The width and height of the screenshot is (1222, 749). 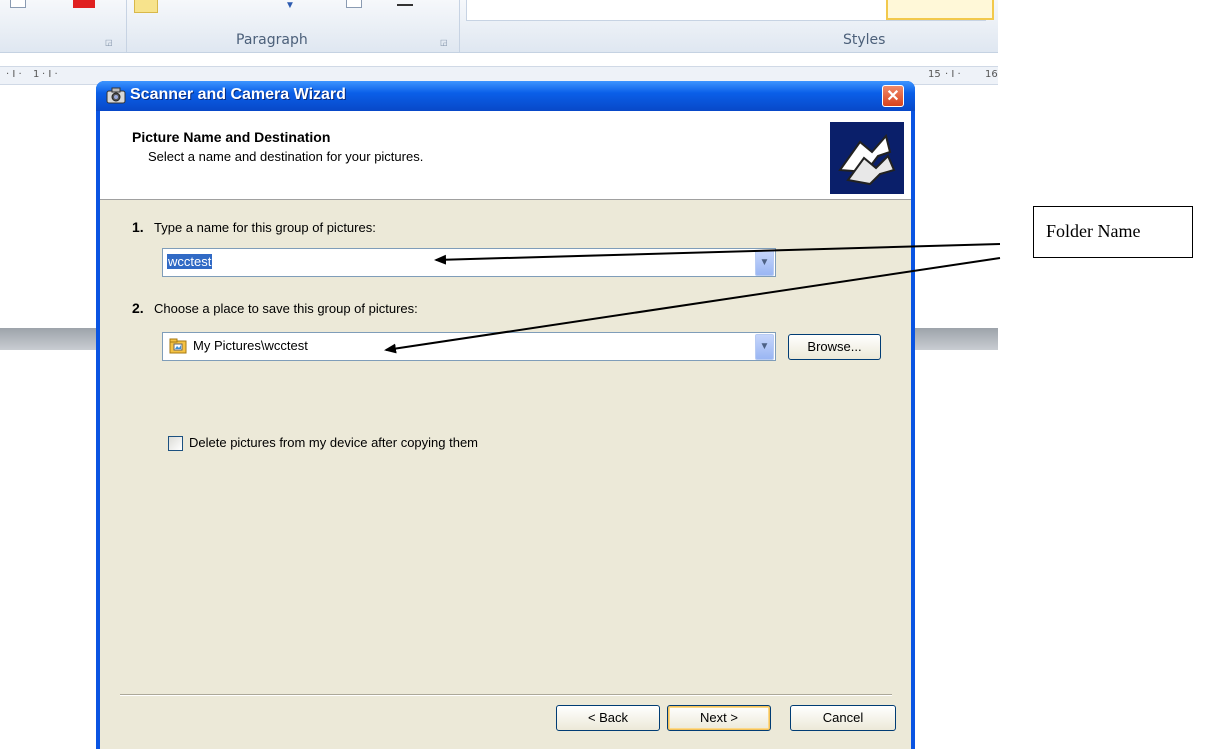 I want to click on arrow-to-name-field, so click(x=717, y=254).